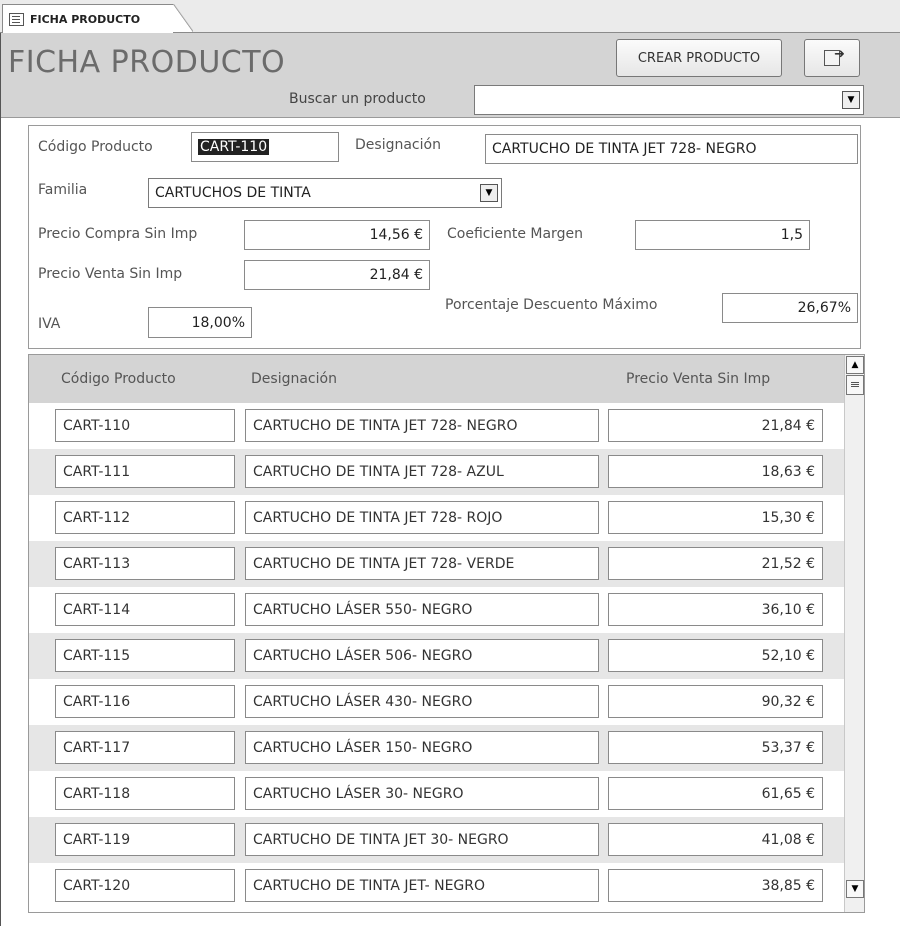 The image size is (900, 927). I want to click on row-price-cell: 53,37 €, so click(715, 747).